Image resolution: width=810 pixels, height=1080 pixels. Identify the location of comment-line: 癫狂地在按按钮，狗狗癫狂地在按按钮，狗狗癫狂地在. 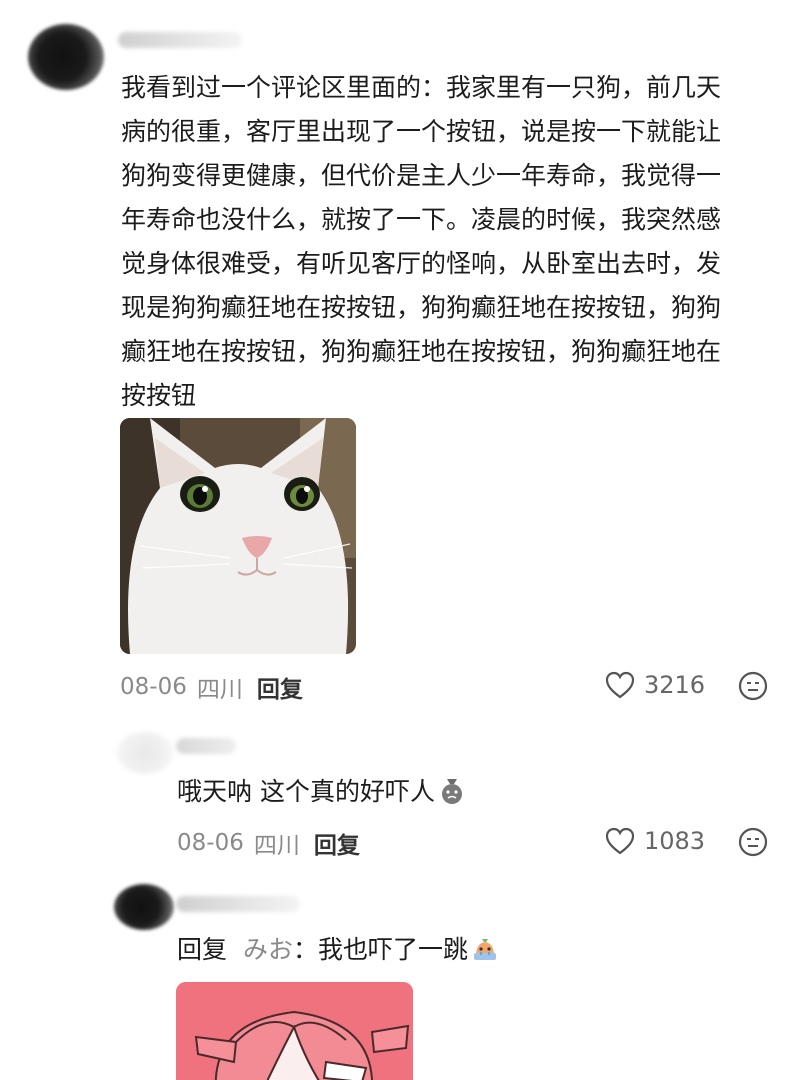
(421, 351).